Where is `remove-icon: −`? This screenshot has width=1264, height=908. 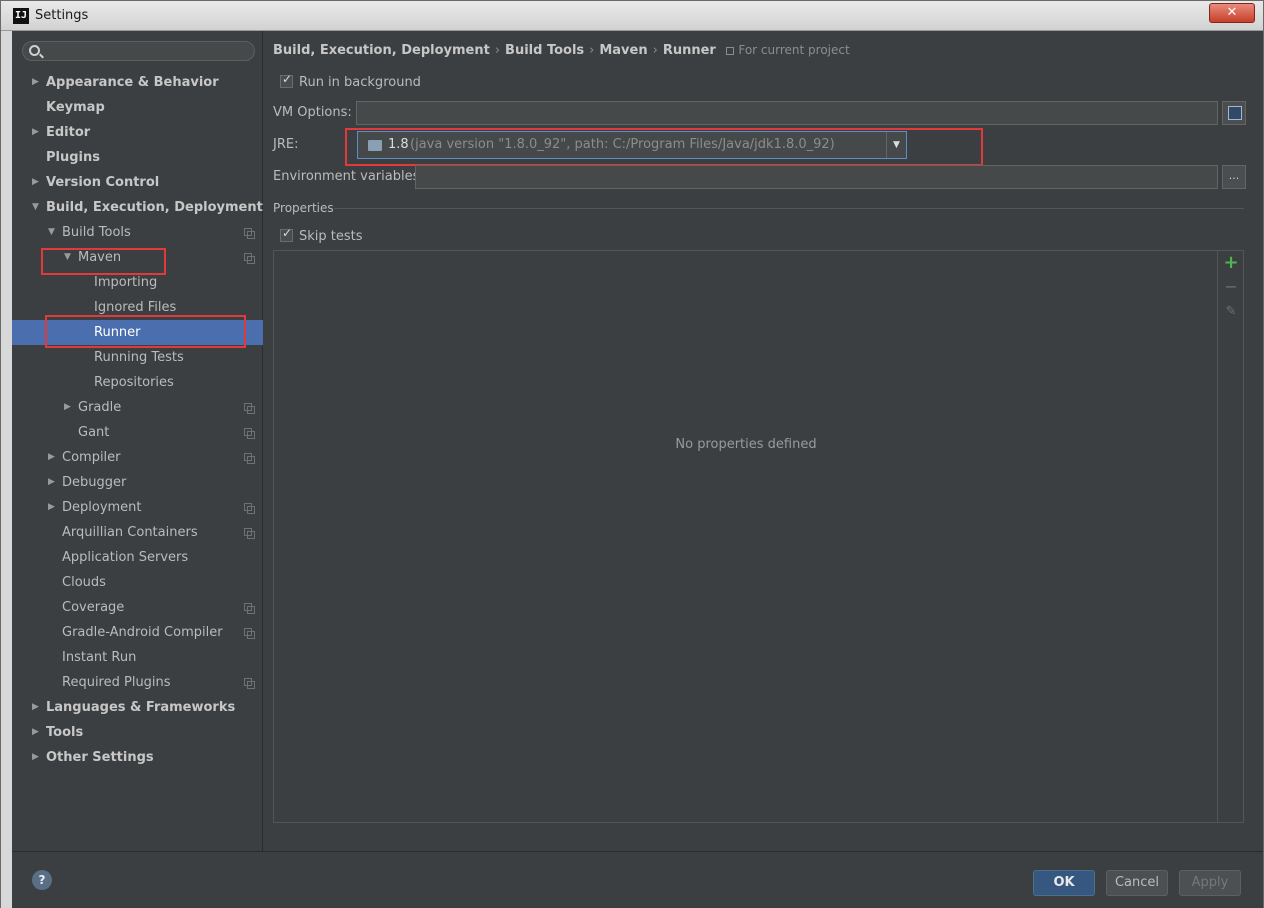 remove-icon: − is located at coordinates (1231, 287).